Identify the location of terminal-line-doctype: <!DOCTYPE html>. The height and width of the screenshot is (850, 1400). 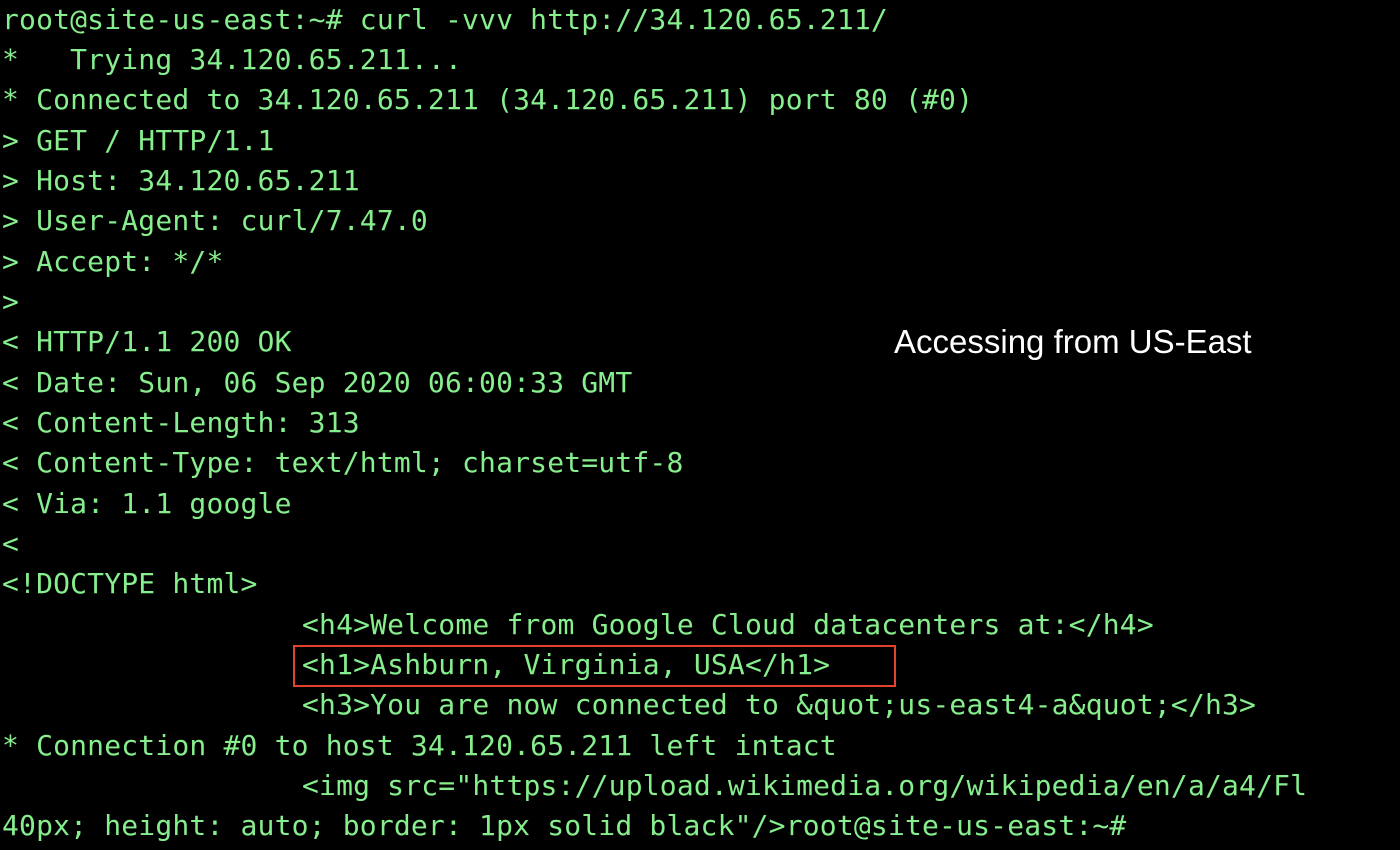
(130, 583).